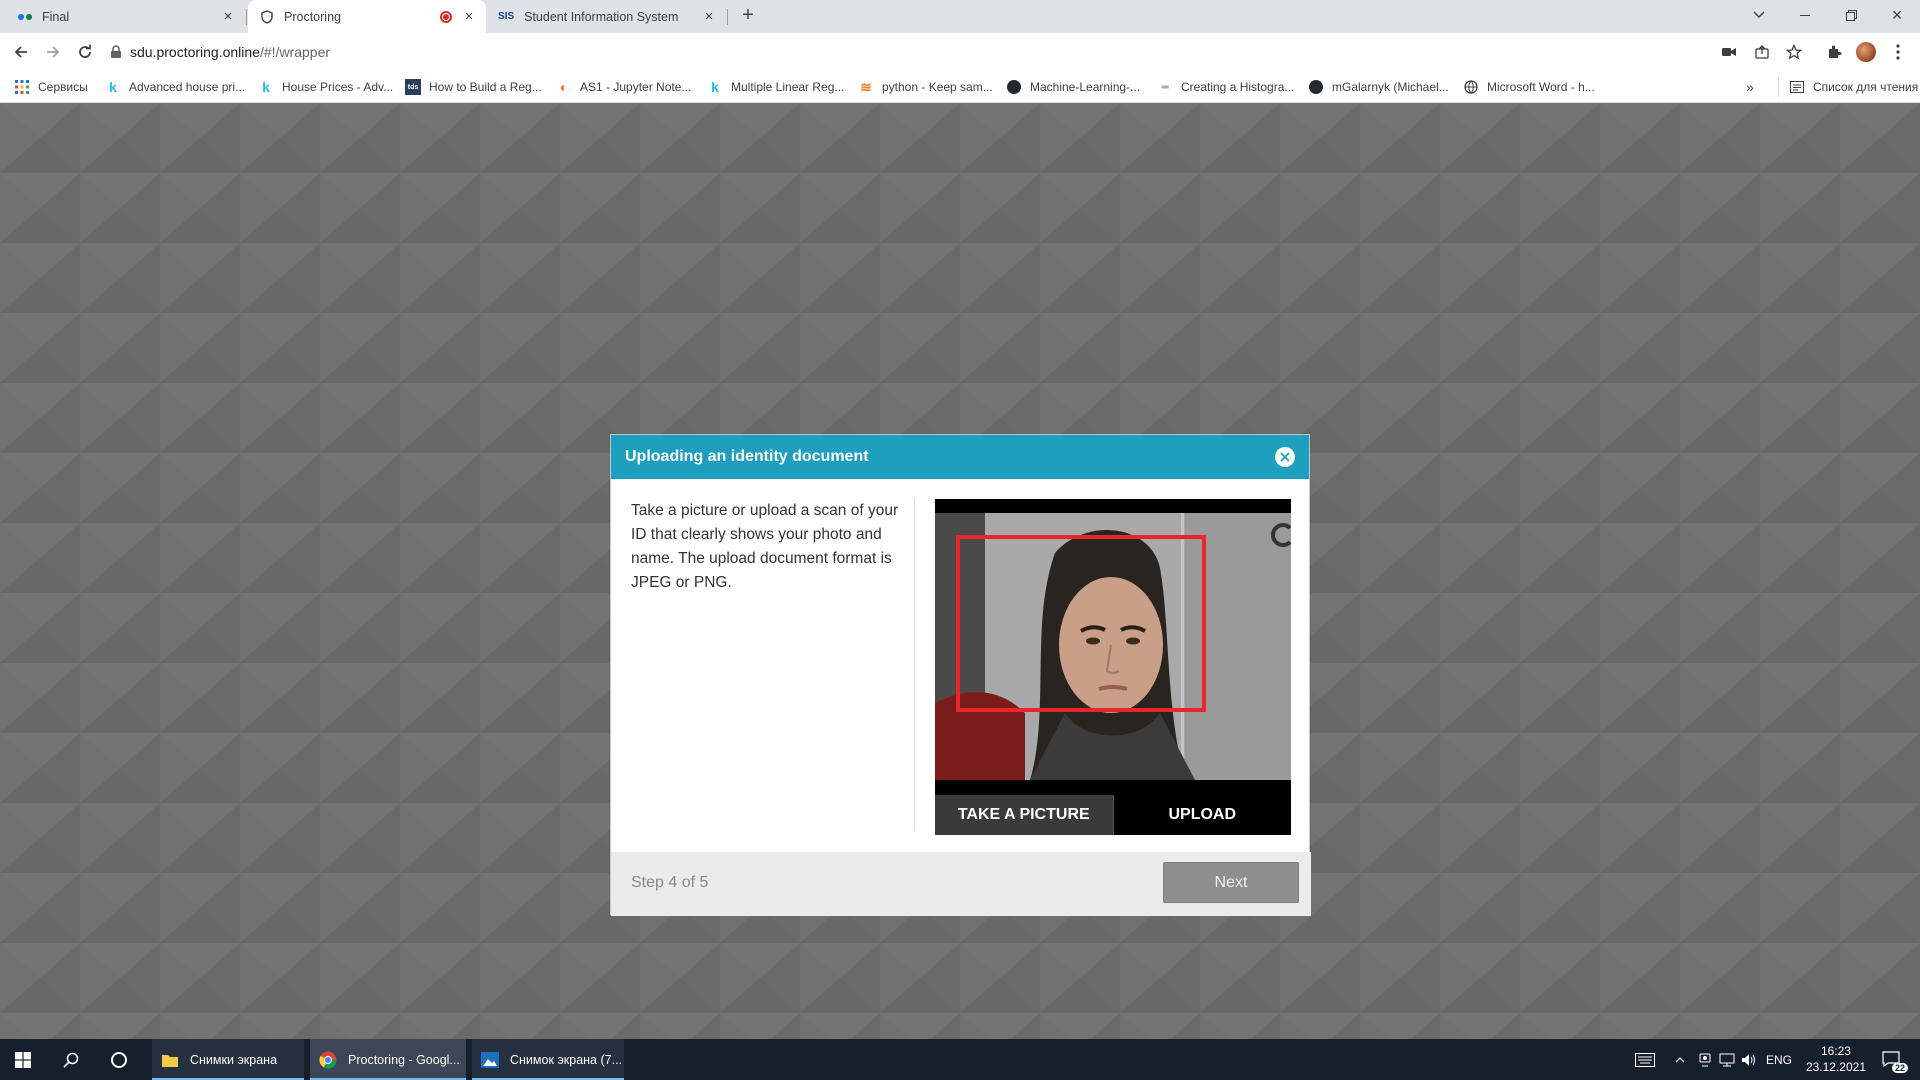  I want to click on take-picture-button: TAKE A PICTURE, so click(1024, 815).